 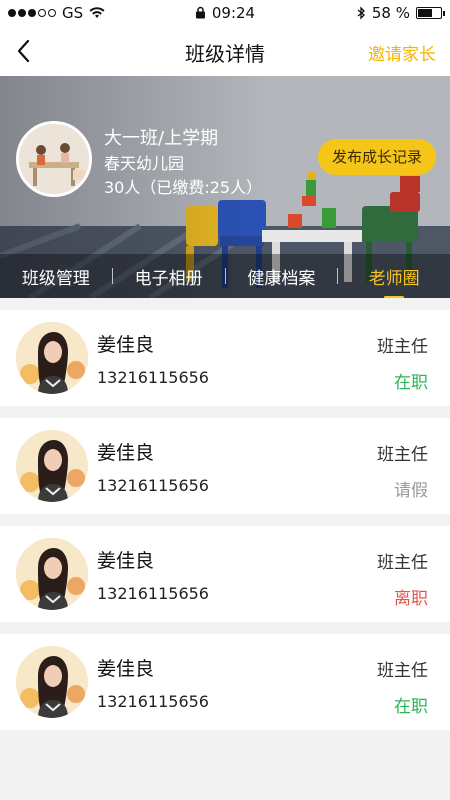 I want to click on teacher-status: 请假, so click(x=411, y=491).